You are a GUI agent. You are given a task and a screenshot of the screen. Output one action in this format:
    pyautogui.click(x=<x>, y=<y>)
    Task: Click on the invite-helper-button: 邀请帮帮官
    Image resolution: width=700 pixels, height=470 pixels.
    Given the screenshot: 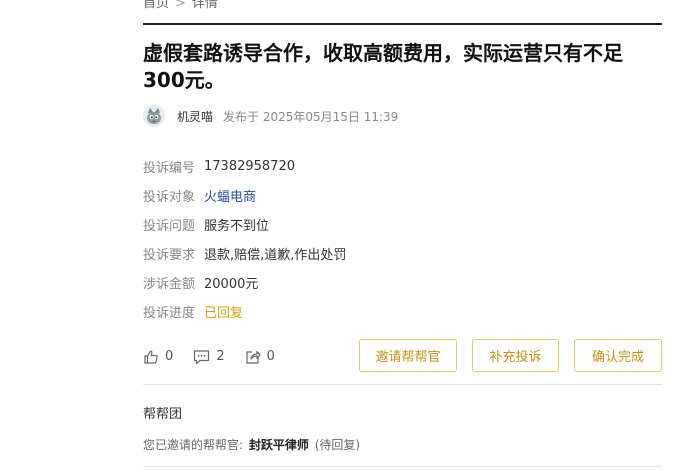 What is the action you would take?
    pyautogui.click(x=408, y=355)
    